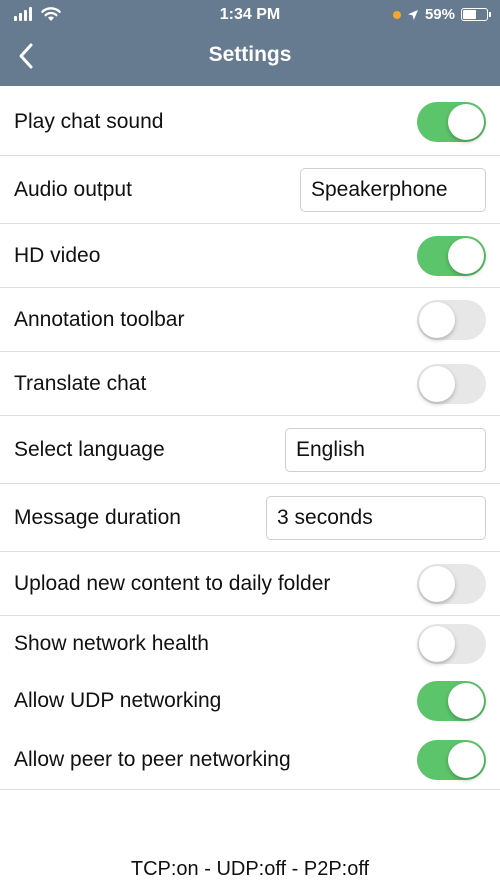 The height and width of the screenshot is (889, 500). I want to click on status-right: 59%, so click(441, 14).